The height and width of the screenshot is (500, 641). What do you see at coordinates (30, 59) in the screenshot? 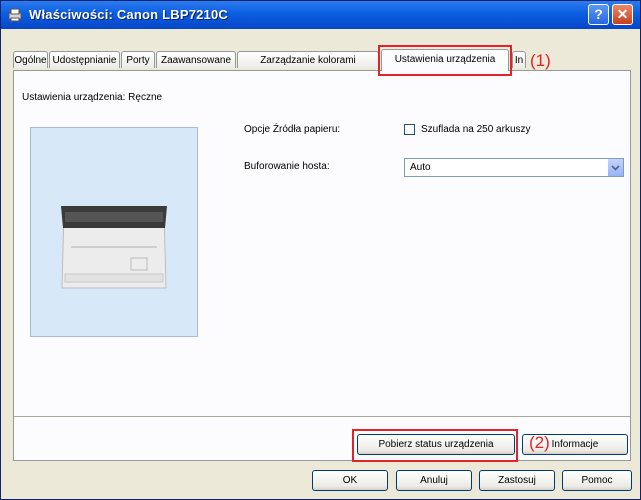
I see `tab-general: Ogólne` at bounding box center [30, 59].